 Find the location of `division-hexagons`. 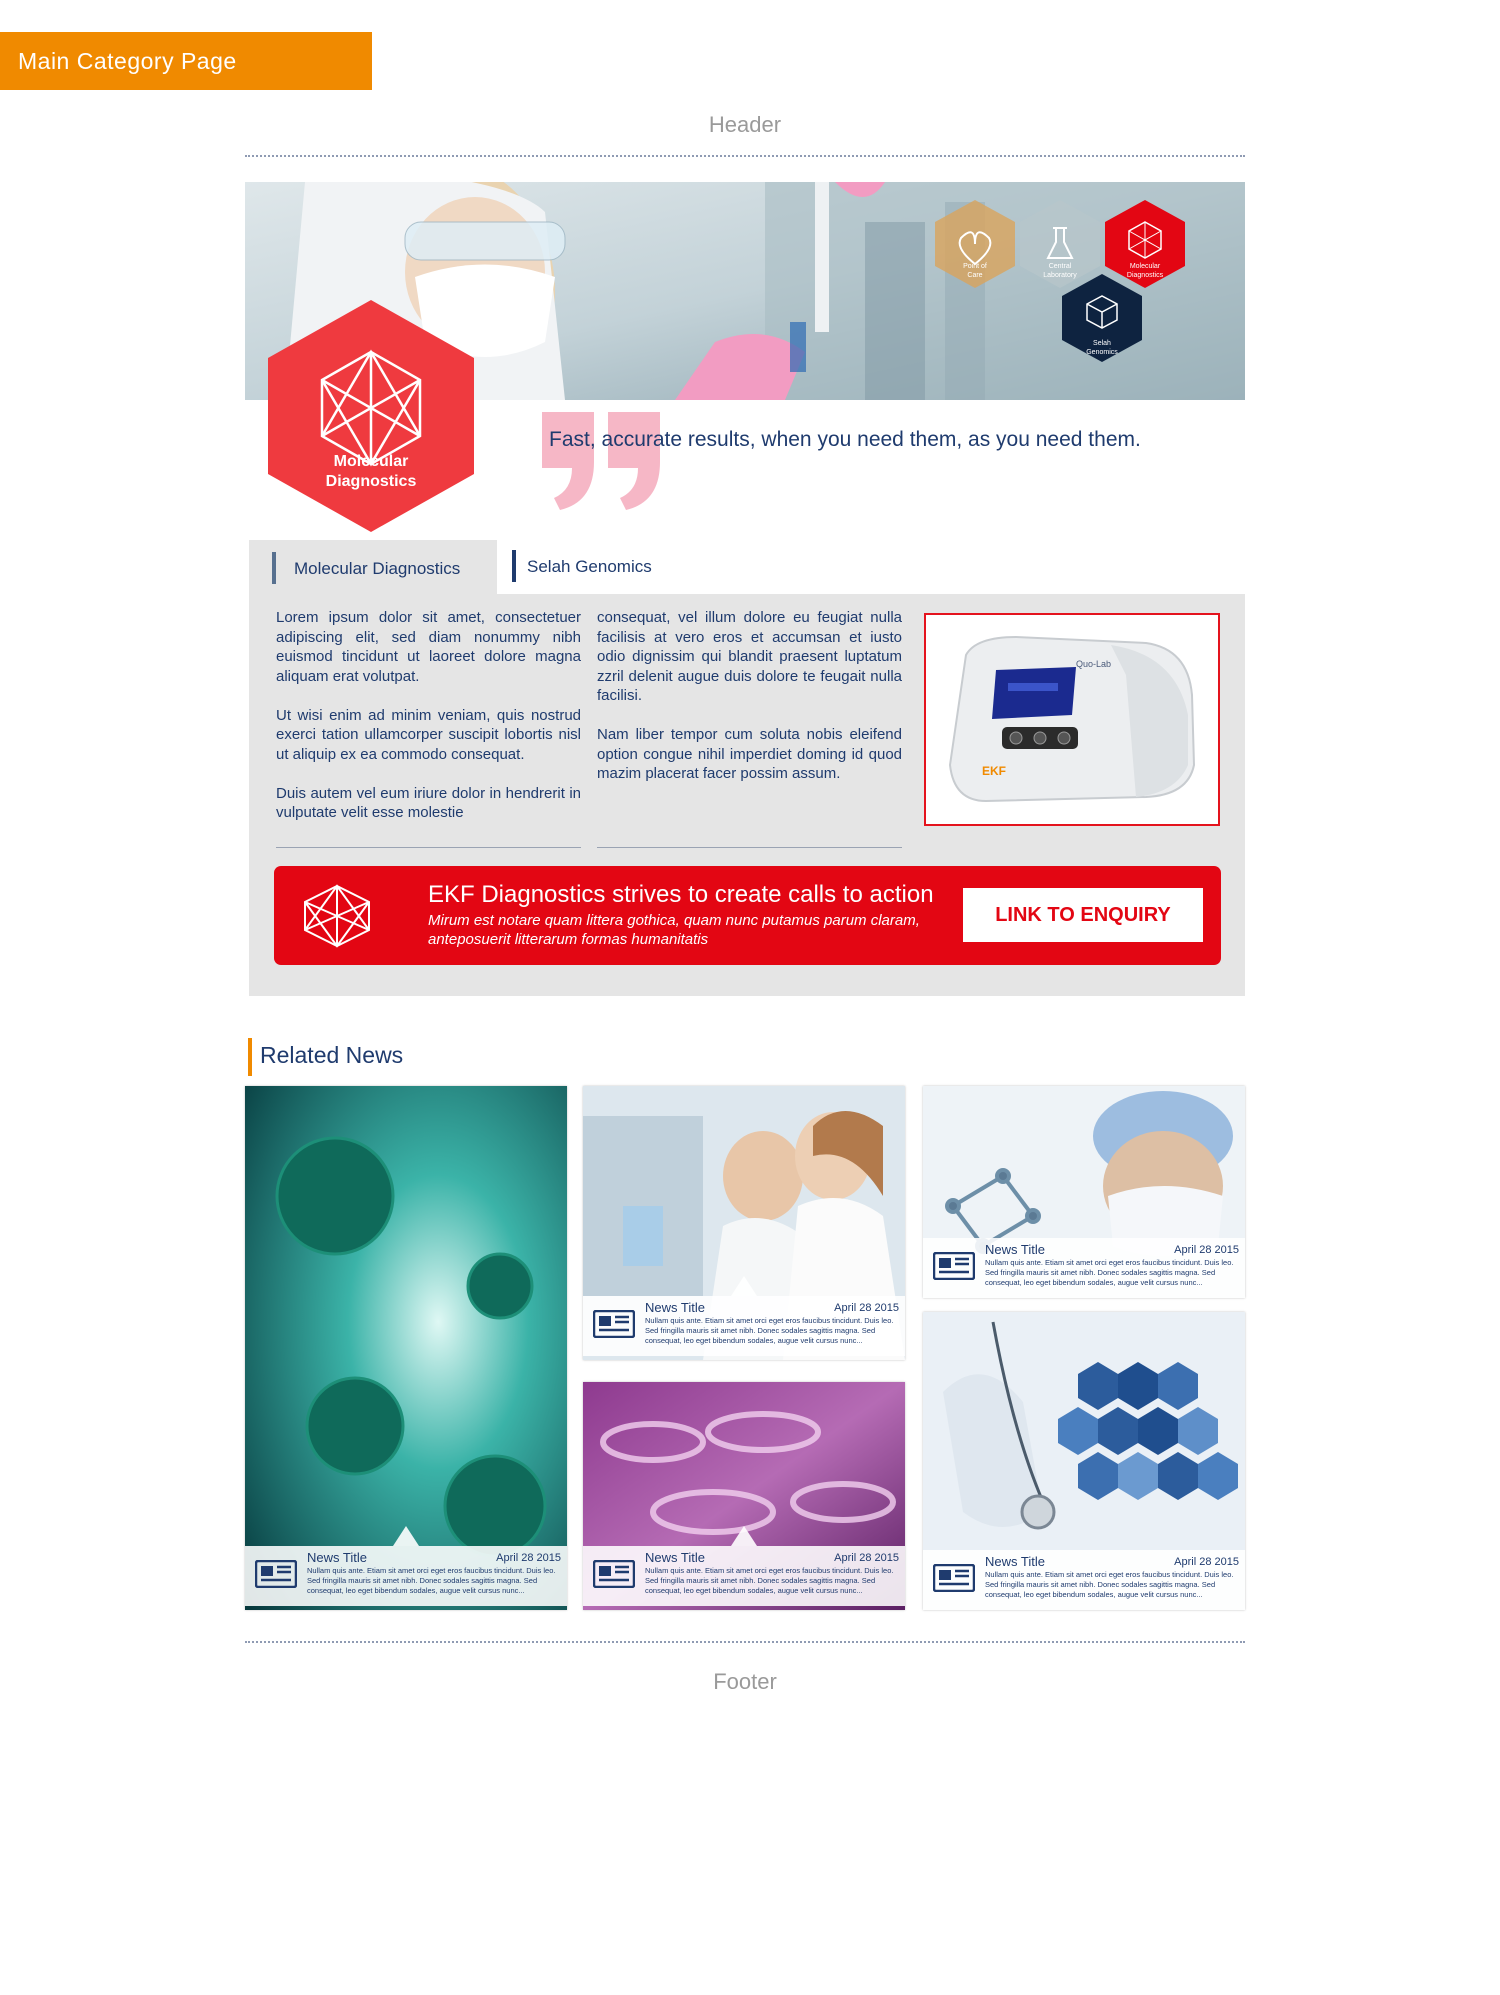

division-hexagons is located at coordinates (1060, 281).